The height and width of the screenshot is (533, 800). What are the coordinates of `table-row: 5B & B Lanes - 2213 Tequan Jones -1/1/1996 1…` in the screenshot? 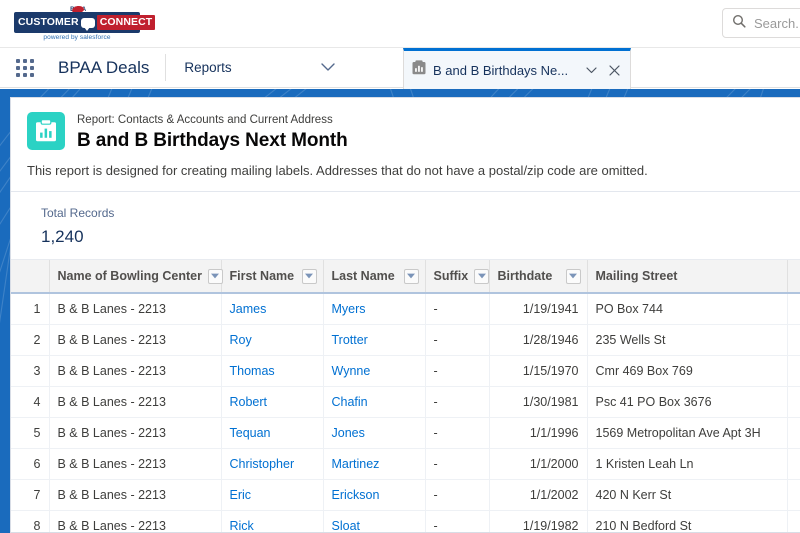 It's located at (405, 433).